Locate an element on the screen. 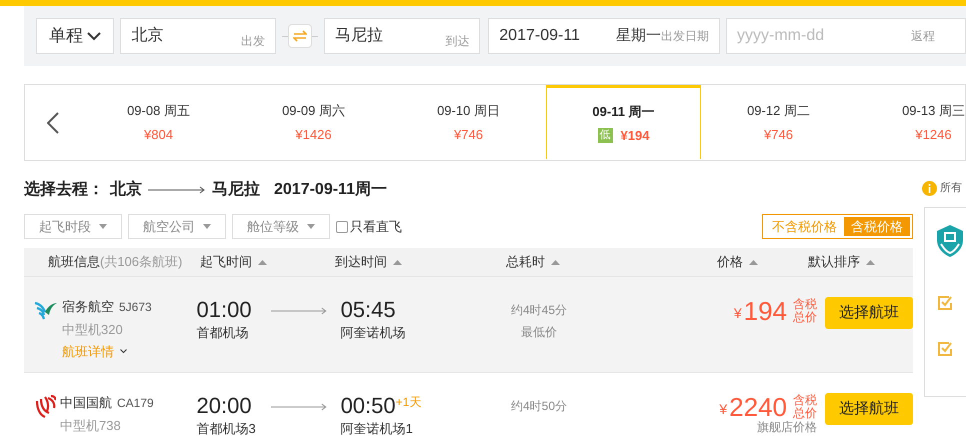  aircraft-type: 中型机320 is located at coordinates (93, 329).